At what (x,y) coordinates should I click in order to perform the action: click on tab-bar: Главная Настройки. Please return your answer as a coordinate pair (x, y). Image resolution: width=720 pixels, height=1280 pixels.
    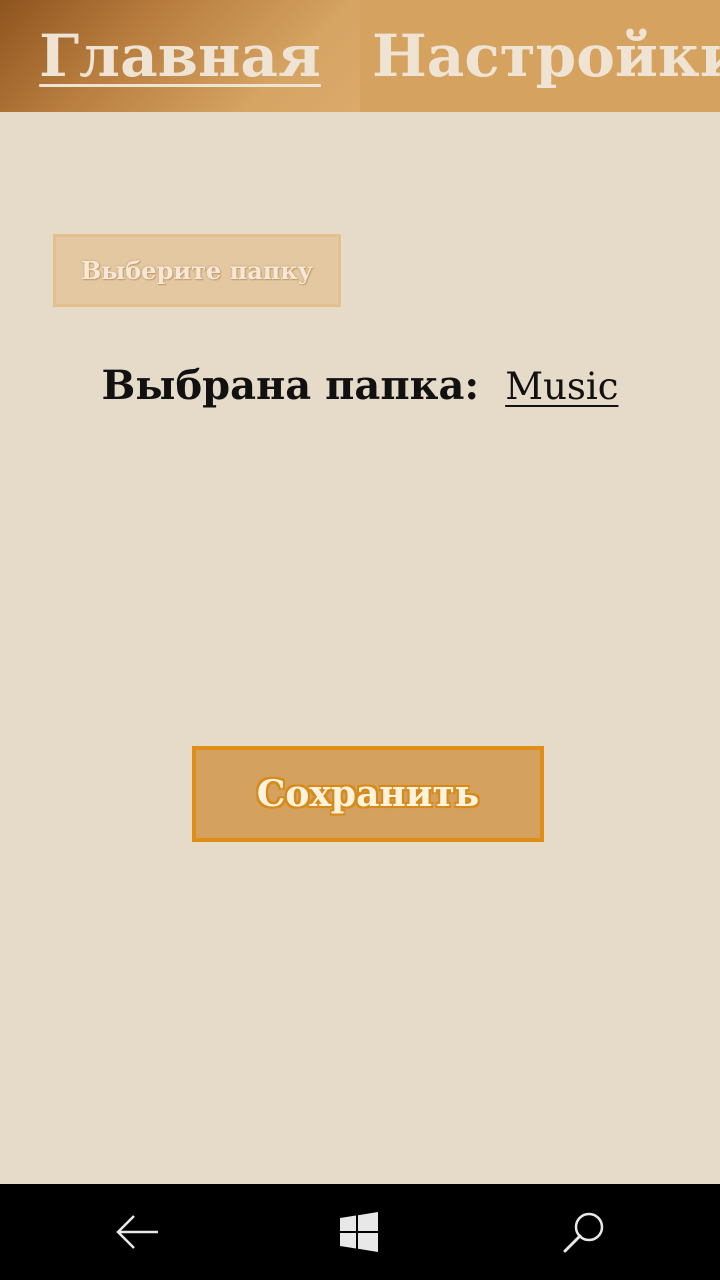
    Looking at the image, I should click on (360, 56).